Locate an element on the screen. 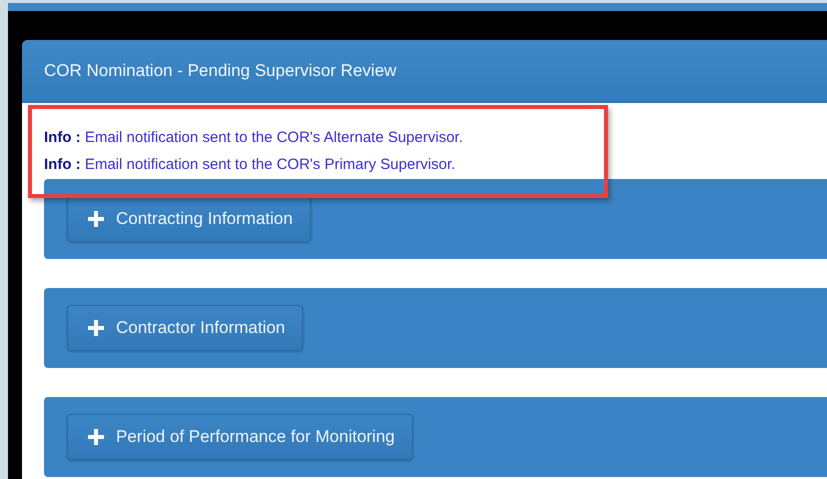 Image resolution: width=827 pixels, height=479 pixels. section-toggle-button: Period of Performance for Monitoring is located at coordinates (240, 437).